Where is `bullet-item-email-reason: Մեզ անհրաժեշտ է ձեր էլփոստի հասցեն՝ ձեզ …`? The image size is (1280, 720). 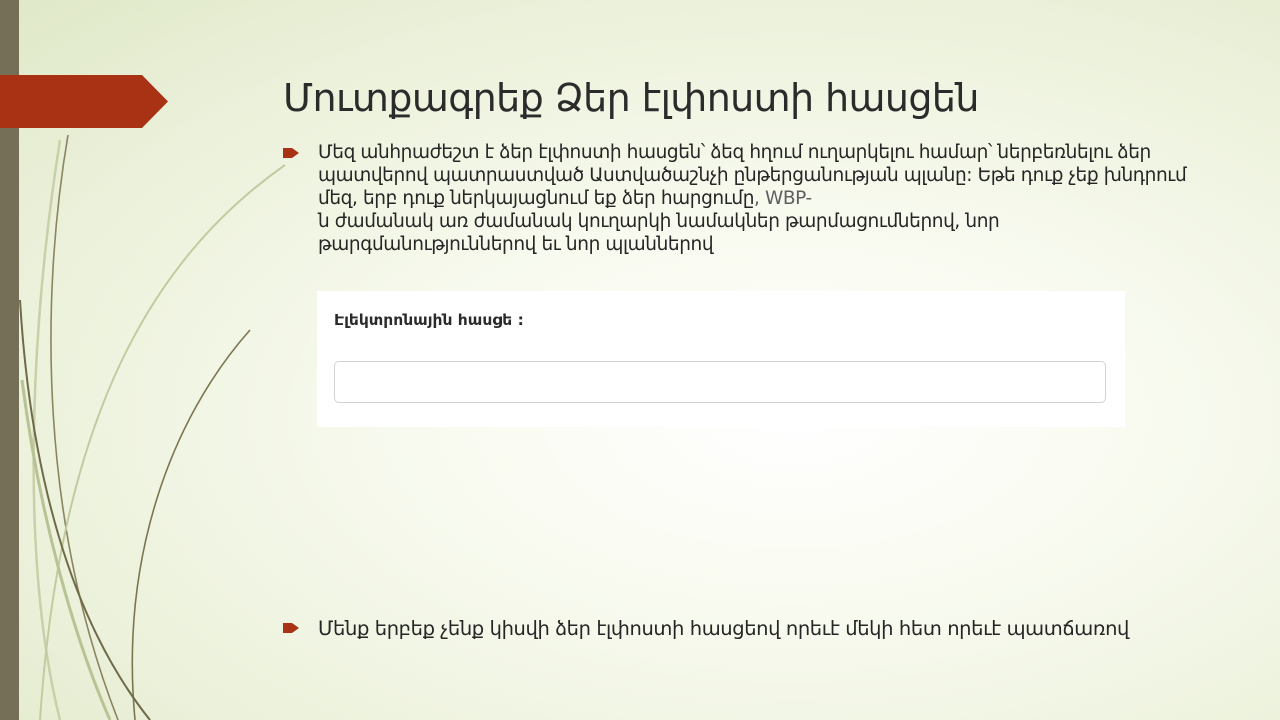 bullet-item-email-reason: Մեզ անհրաժեշտ է ձեր էլփոստի հասցեն՝ ձեզ … is located at coordinates (743, 198).